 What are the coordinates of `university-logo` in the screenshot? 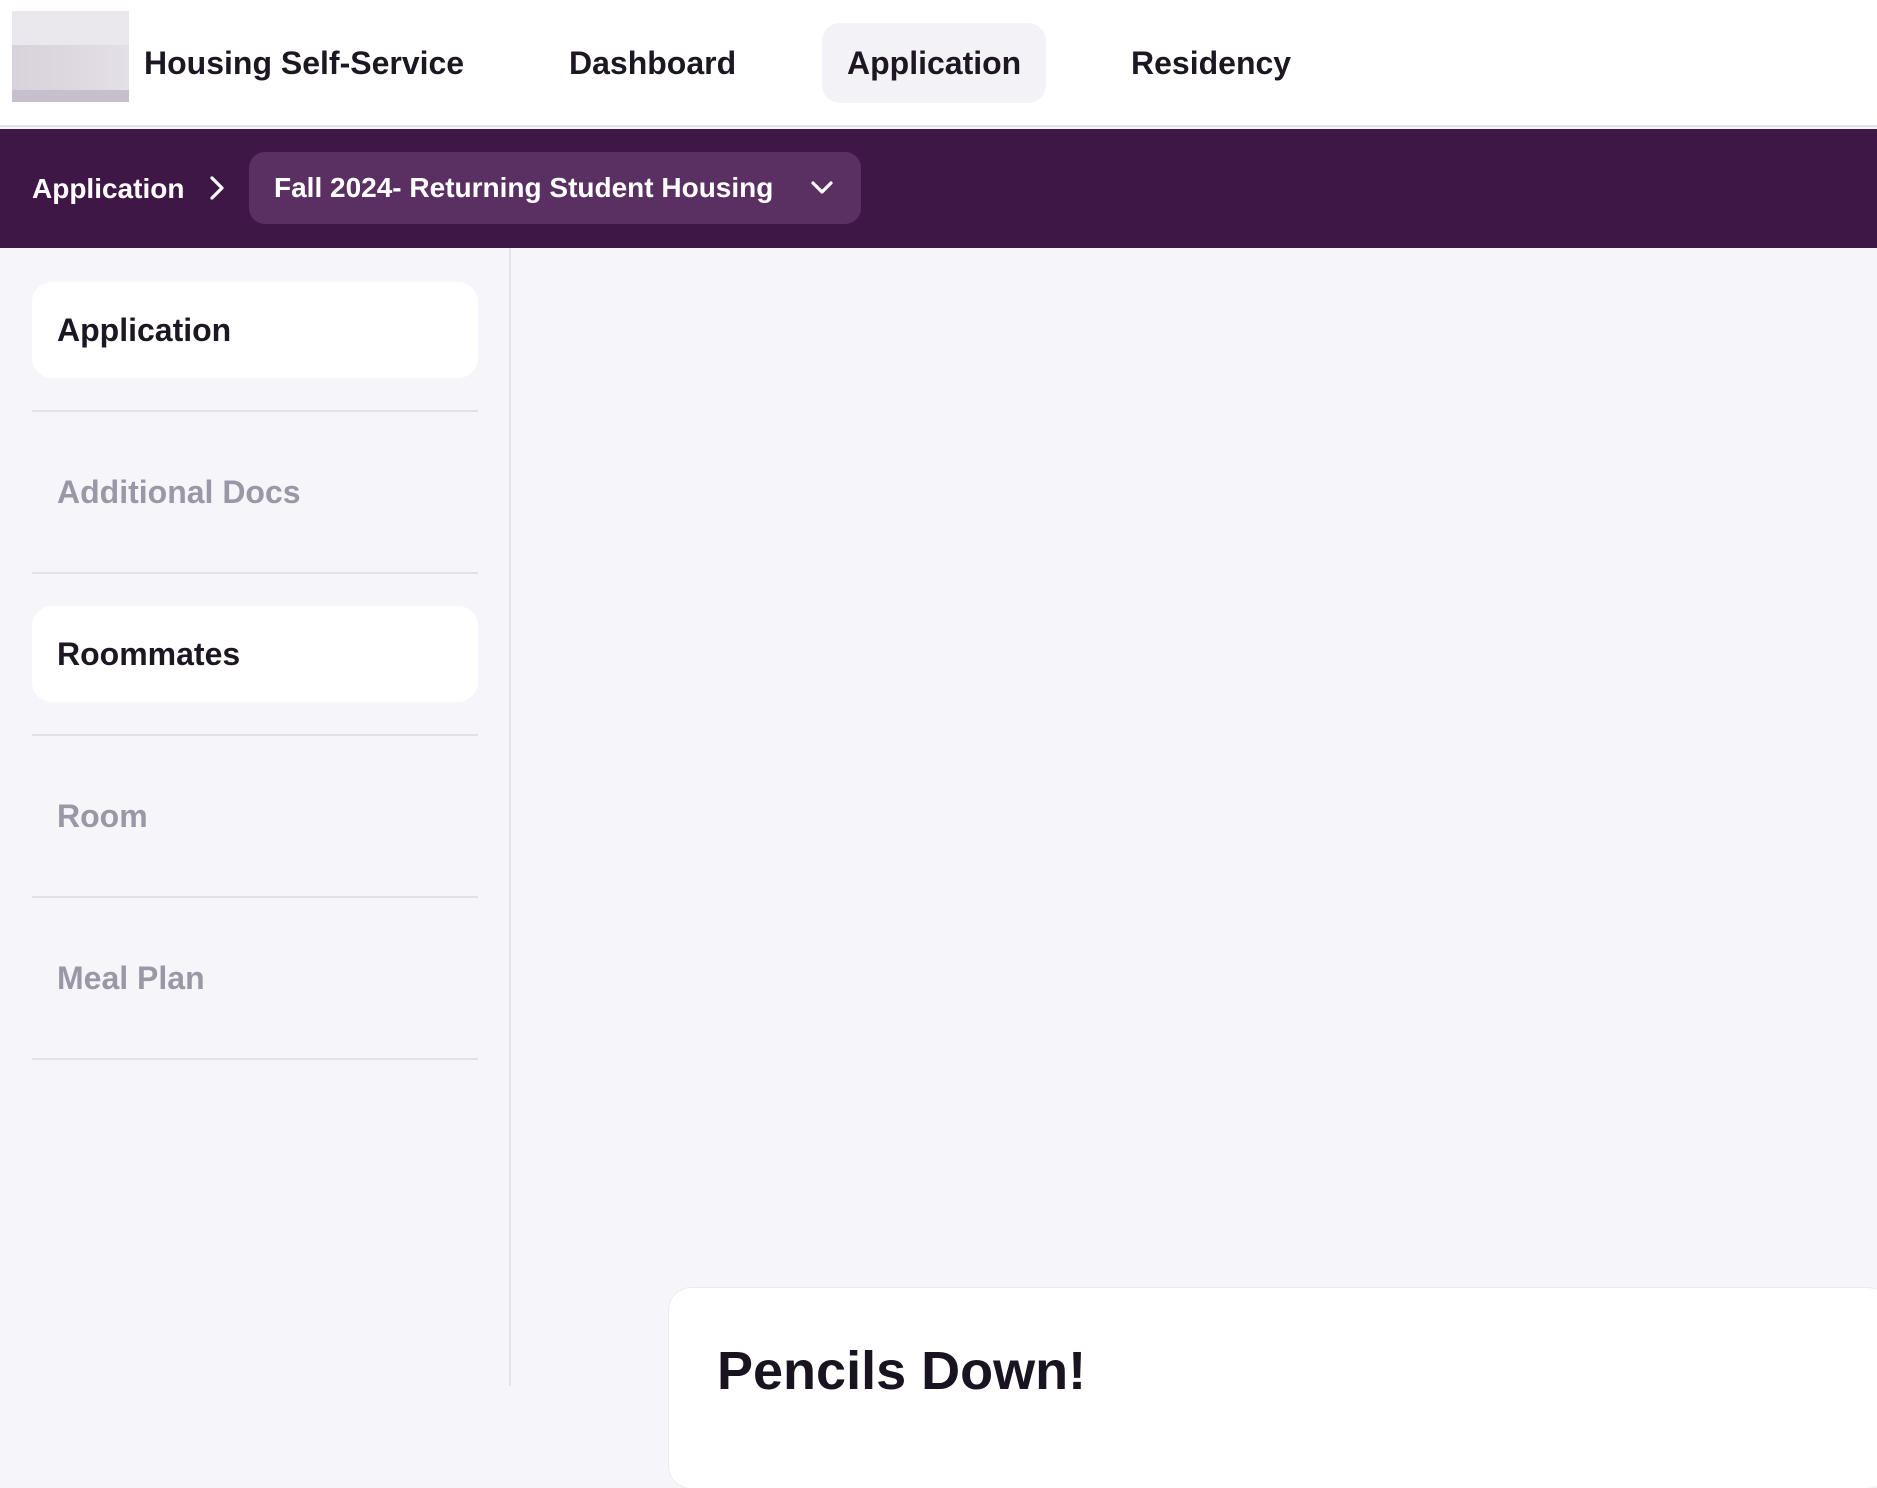 It's located at (70, 56).